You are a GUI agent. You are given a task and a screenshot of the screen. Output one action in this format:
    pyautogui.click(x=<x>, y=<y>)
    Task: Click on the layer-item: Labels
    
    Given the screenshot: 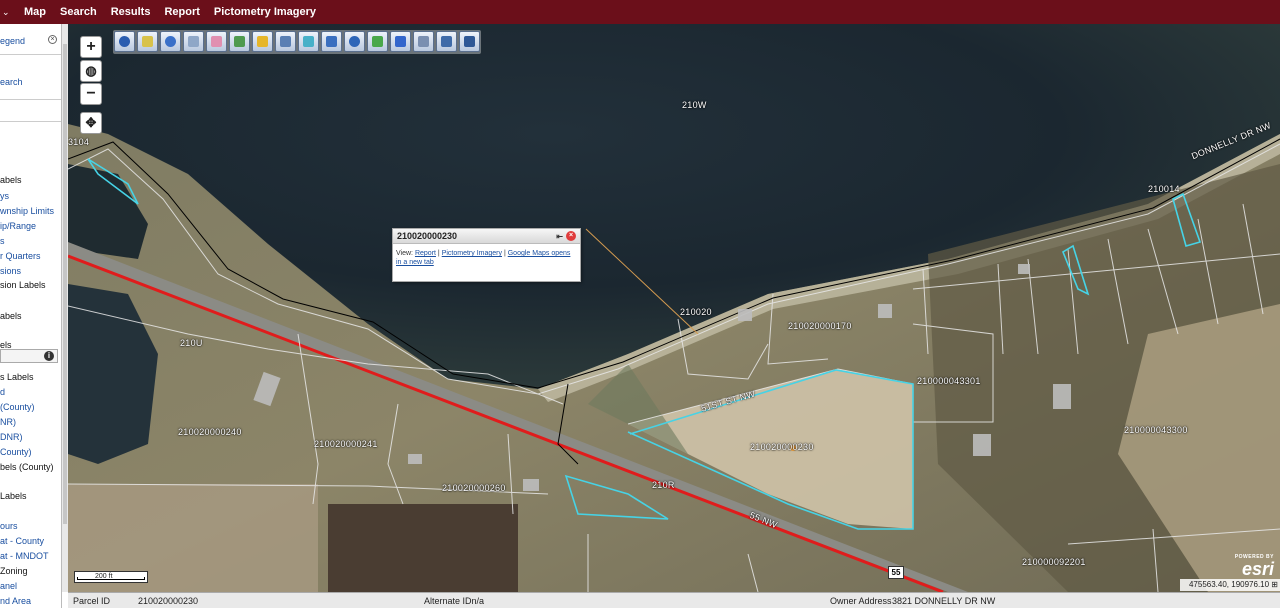 What is the action you would take?
    pyautogui.click(x=13, y=496)
    